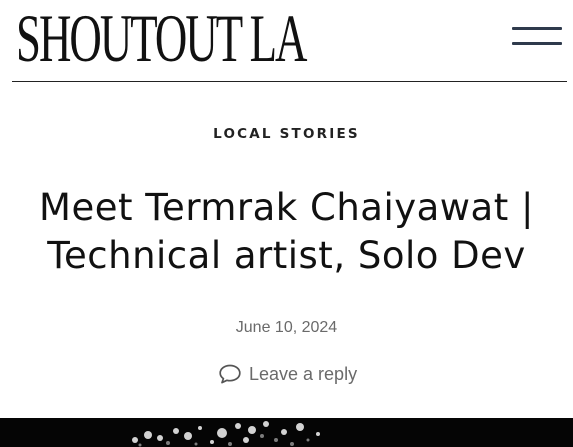 The height and width of the screenshot is (447, 573). I want to click on featured-image, so click(286, 432).